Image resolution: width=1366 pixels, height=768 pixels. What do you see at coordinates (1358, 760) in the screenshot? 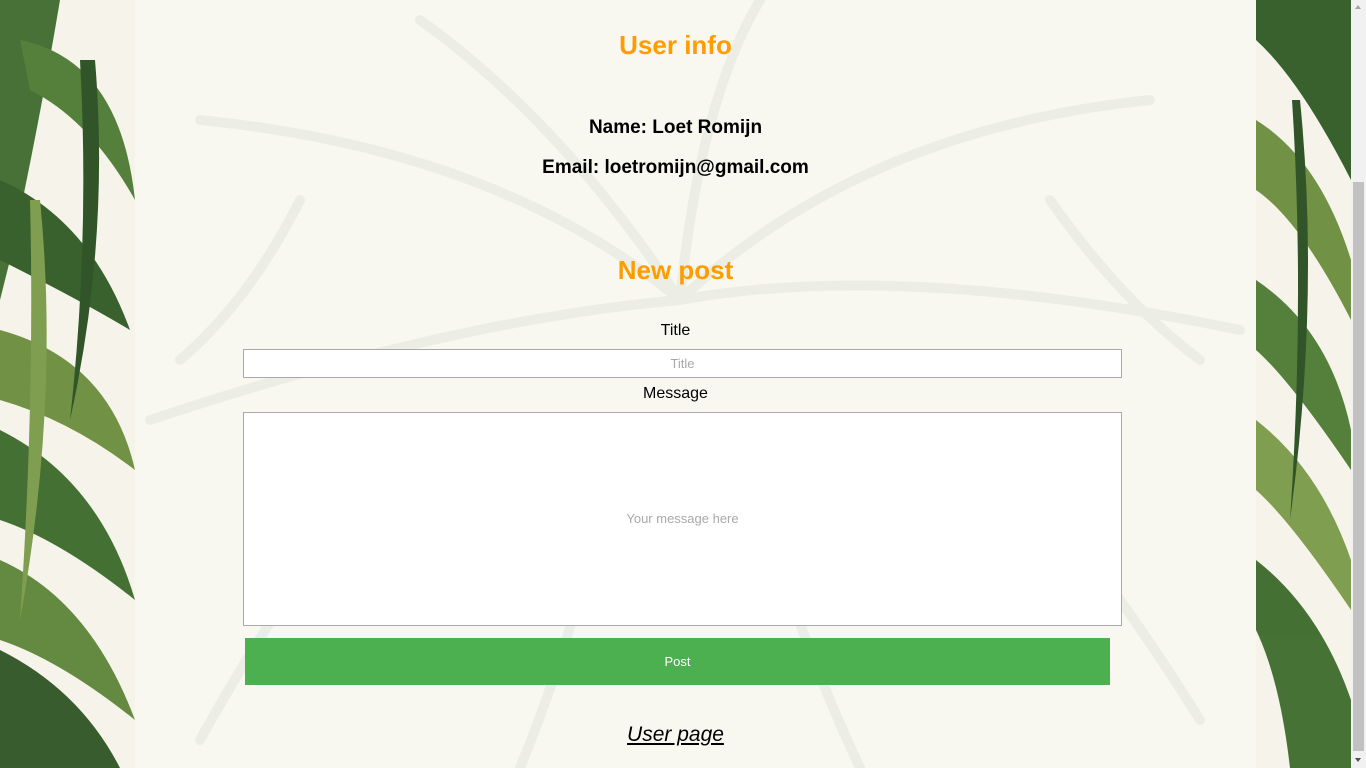
I see `scroll-down-arrow-icon` at bounding box center [1358, 760].